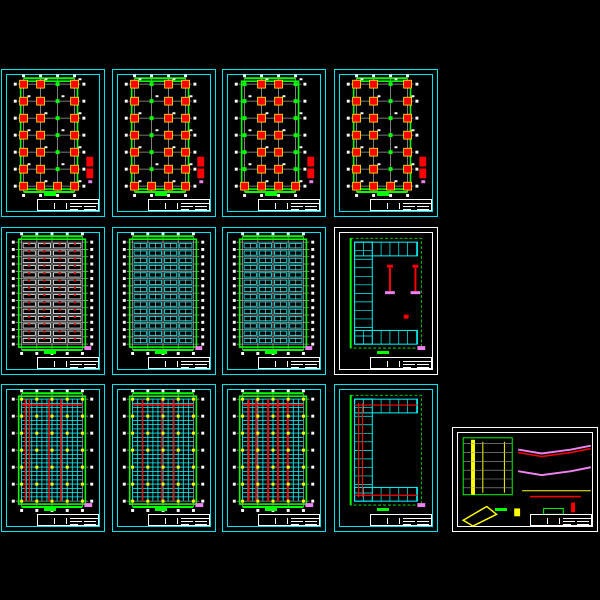 The width and height of the screenshot is (600, 600). I want to click on drawing-sheet-foundation-plan: Foundation plan 1, so click(53, 143).